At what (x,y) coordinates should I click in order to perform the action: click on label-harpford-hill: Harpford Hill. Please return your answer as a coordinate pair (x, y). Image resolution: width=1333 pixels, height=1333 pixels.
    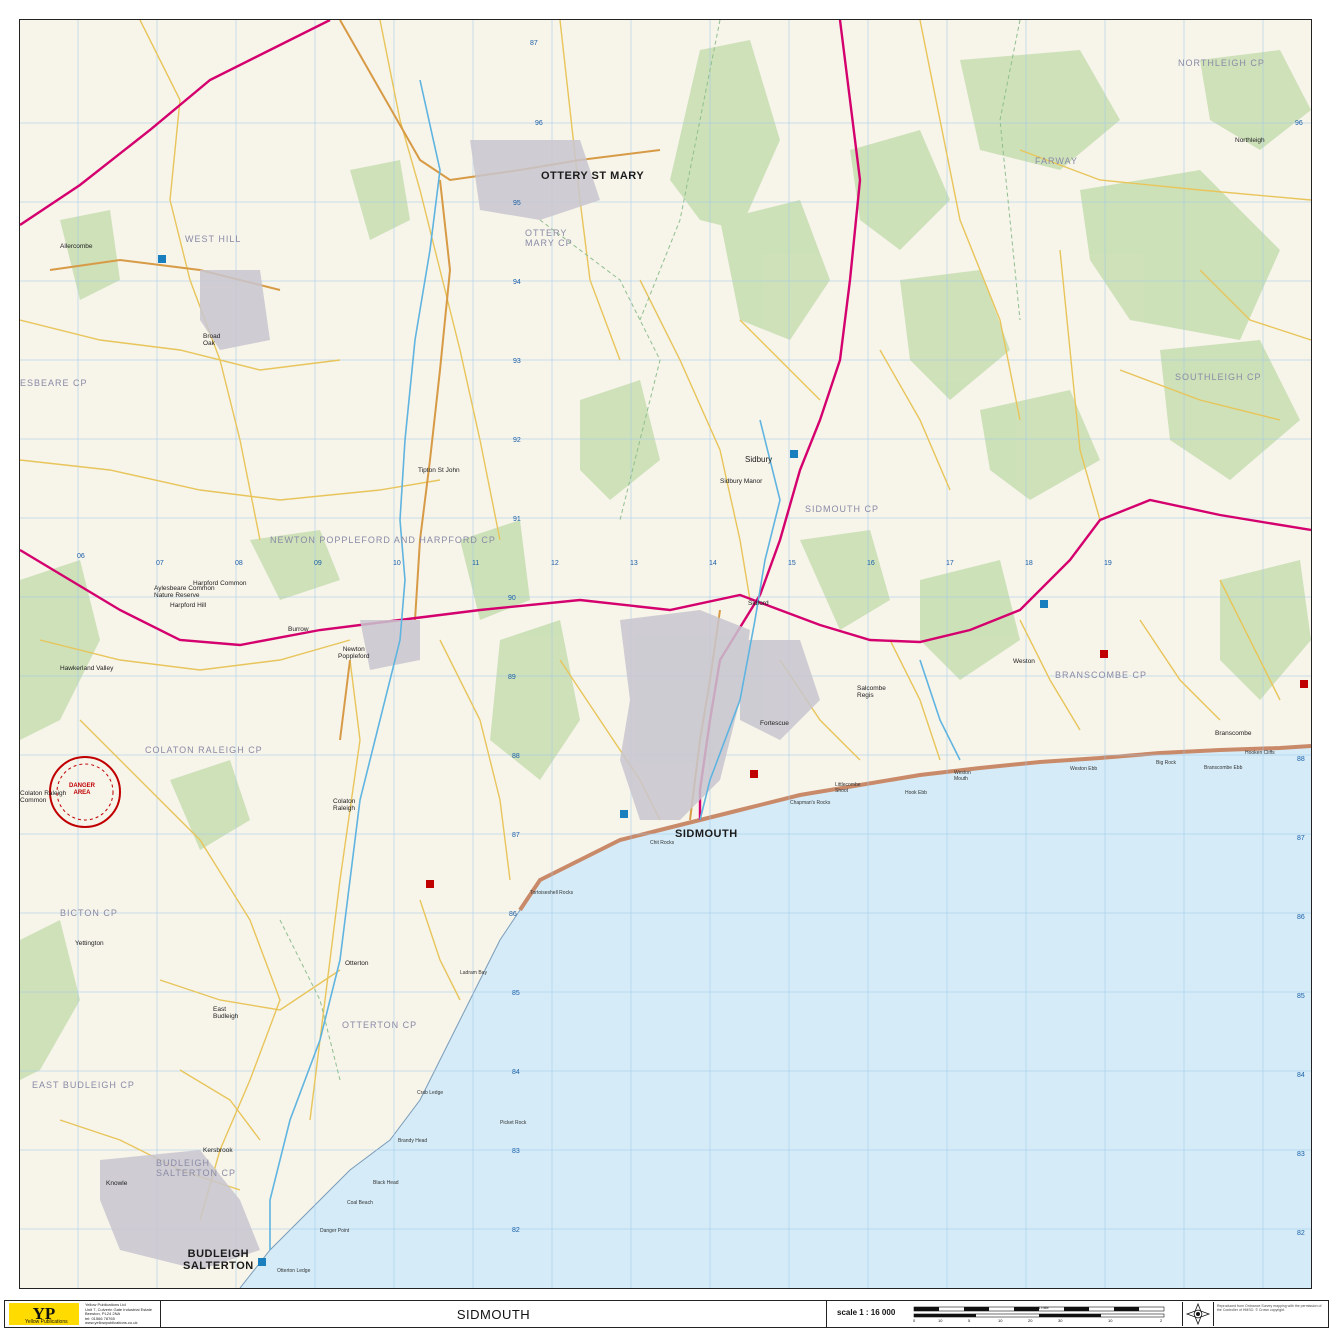
    Looking at the image, I should click on (188, 605).